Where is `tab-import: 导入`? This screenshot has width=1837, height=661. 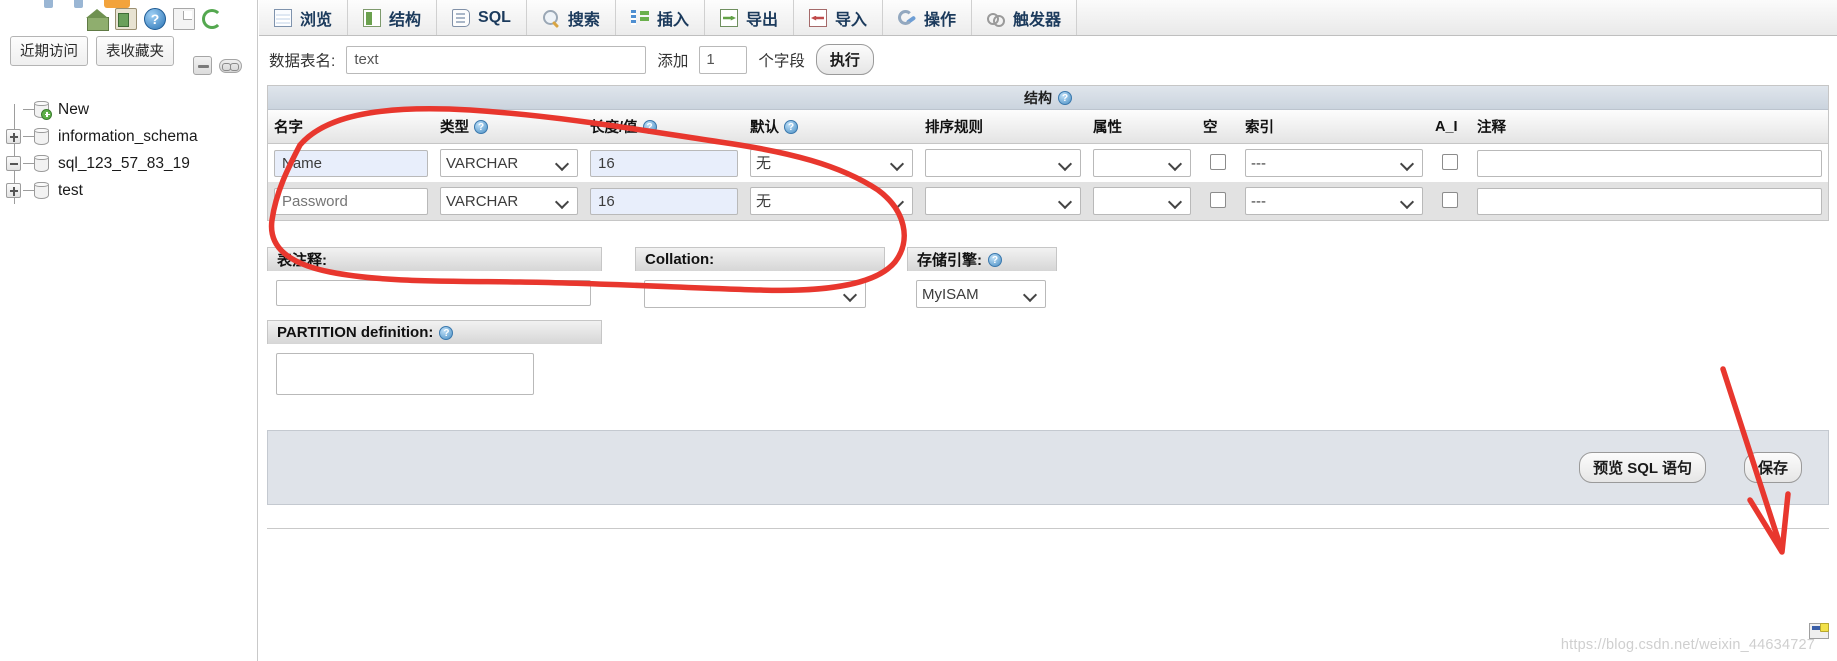 tab-import: 导入 is located at coordinates (838, 17).